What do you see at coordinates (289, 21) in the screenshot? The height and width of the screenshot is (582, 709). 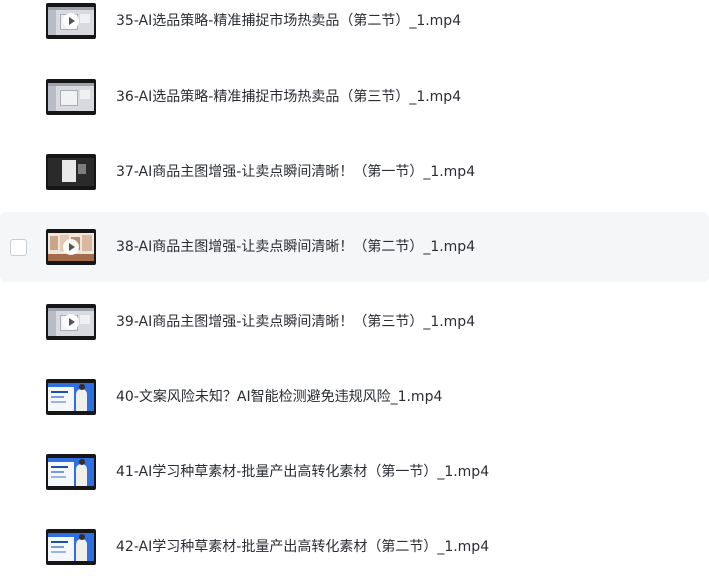 I see `file-name: 35-AI选品策略-精准捕捉市场热卖品（第二节）_1.mp4` at bounding box center [289, 21].